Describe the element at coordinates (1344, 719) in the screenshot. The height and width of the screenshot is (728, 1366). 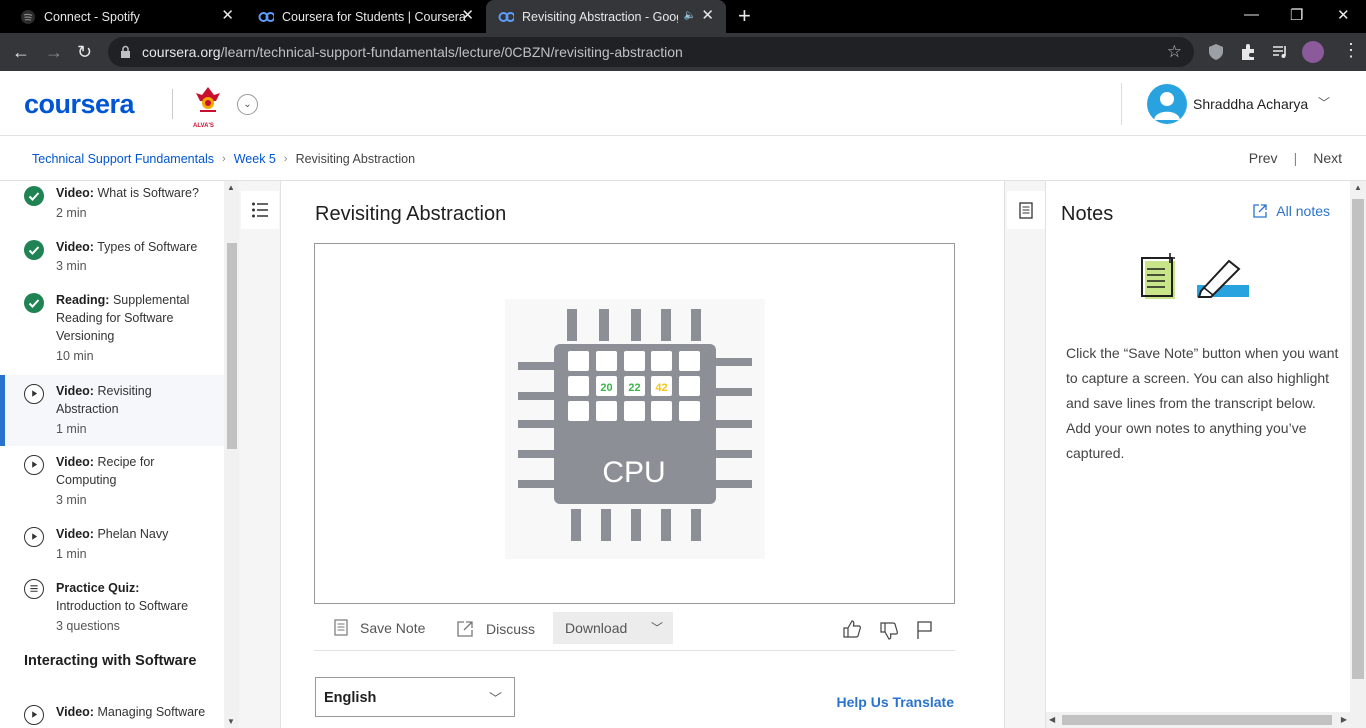
I see `scroll-right-icon: ▶` at that location.